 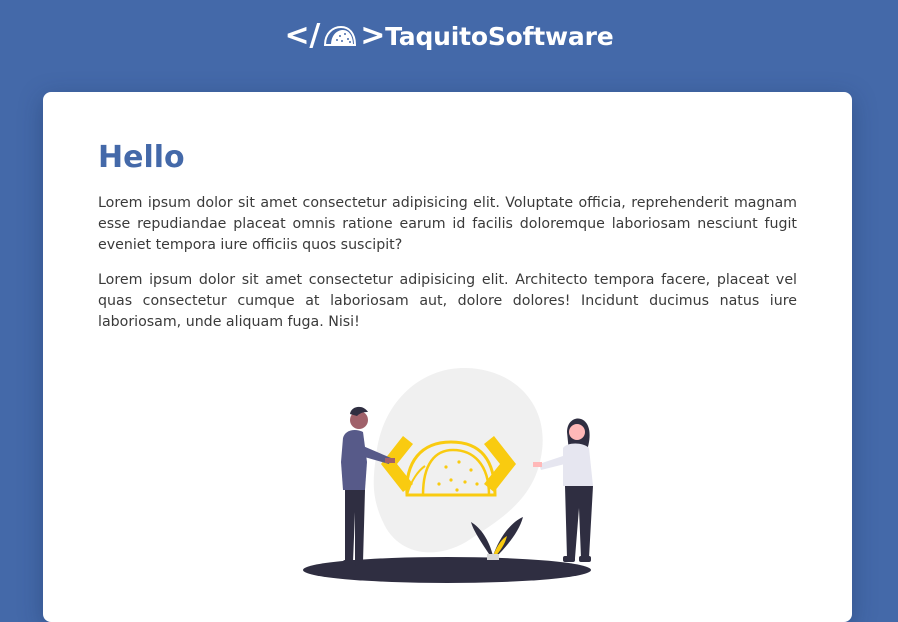 I want to click on people-holding-taco-code-illustration, so click(x=448, y=475).